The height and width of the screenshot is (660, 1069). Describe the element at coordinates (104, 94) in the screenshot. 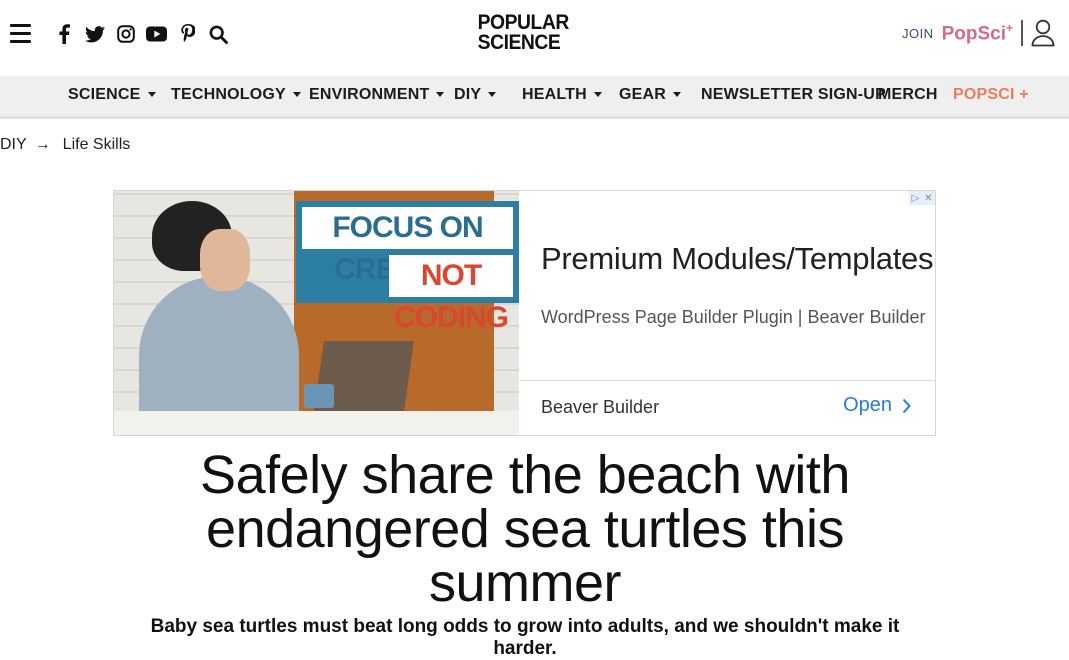

I see `nav-label: SCIENCE` at that location.